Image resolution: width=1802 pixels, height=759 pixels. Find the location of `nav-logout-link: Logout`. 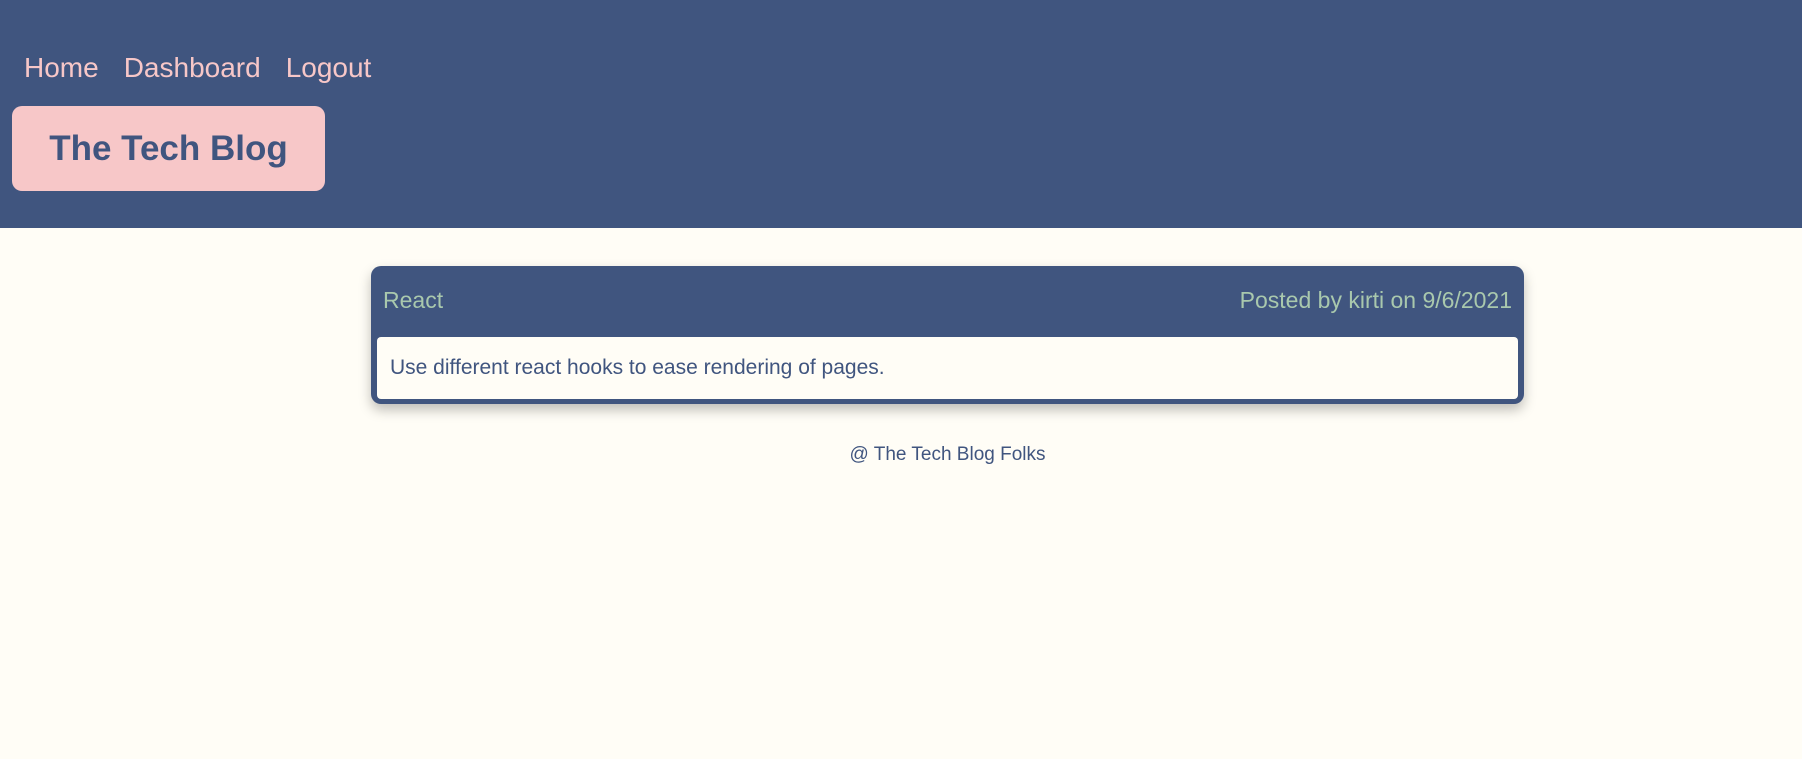

nav-logout-link: Logout is located at coordinates (329, 68).